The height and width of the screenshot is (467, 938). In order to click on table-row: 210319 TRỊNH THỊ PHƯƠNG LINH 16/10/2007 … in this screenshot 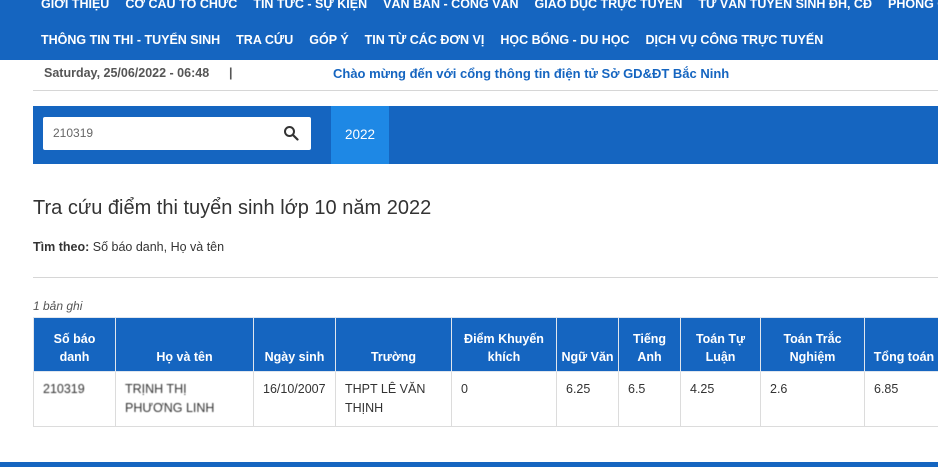, I will do `click(485, 399)`.